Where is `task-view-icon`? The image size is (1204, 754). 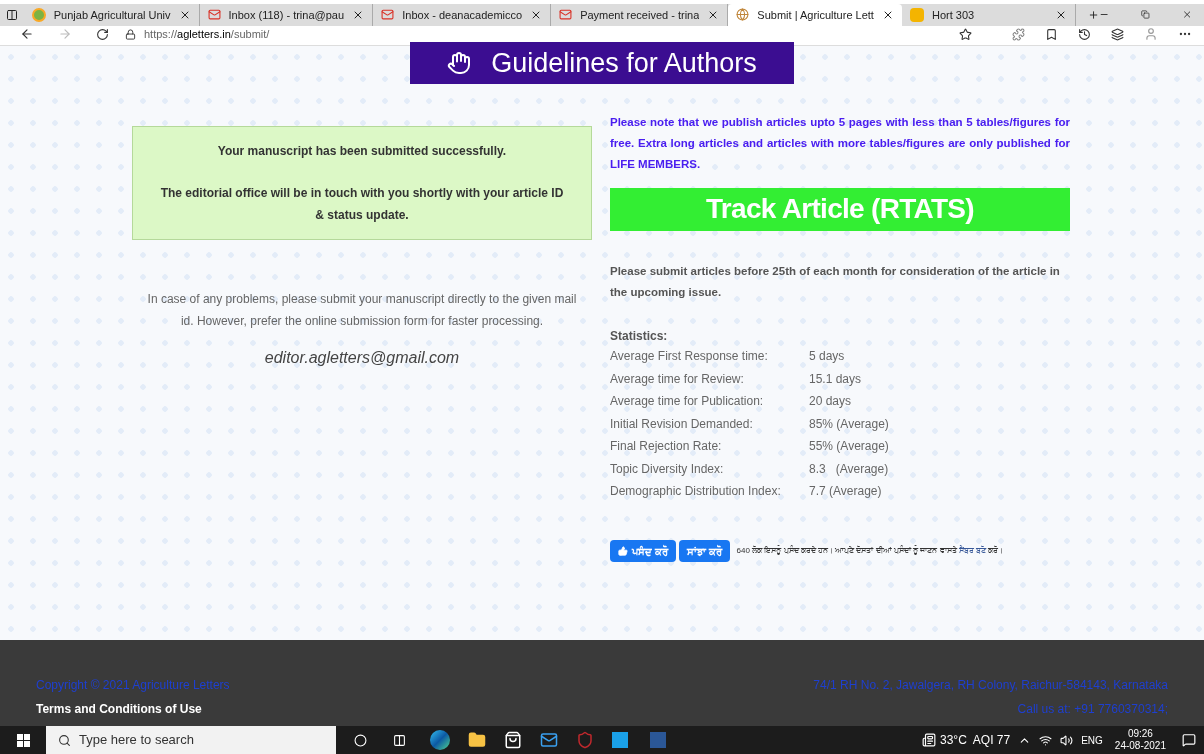 task-view-icon is located at coordinates (399, 740).